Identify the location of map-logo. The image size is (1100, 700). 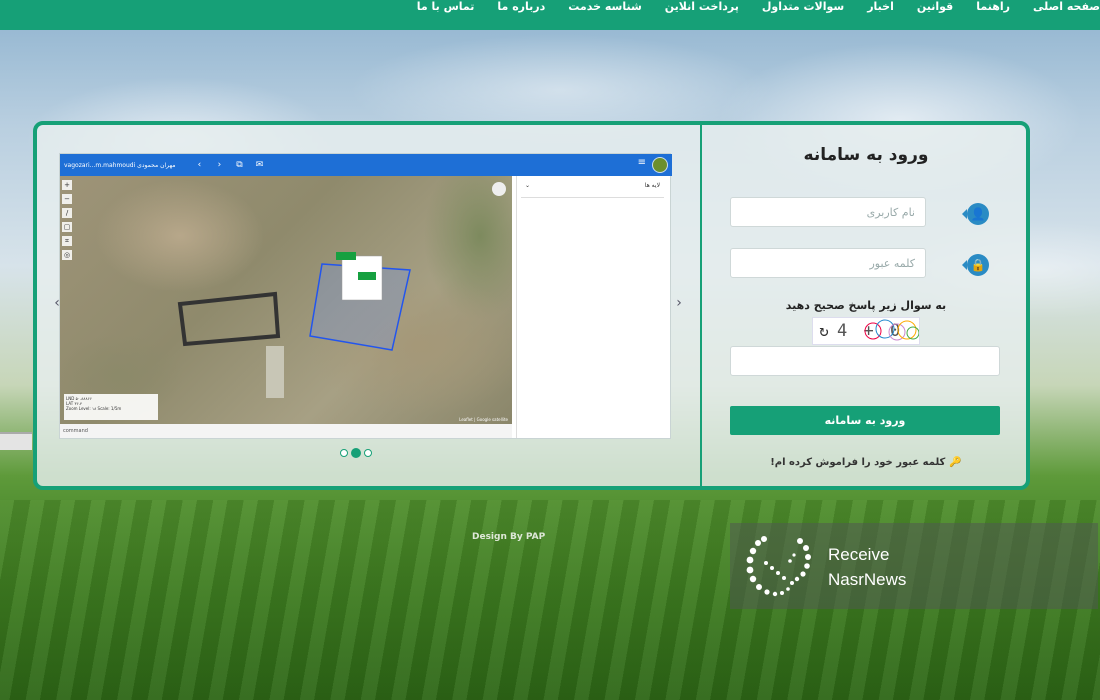
(660, 165).